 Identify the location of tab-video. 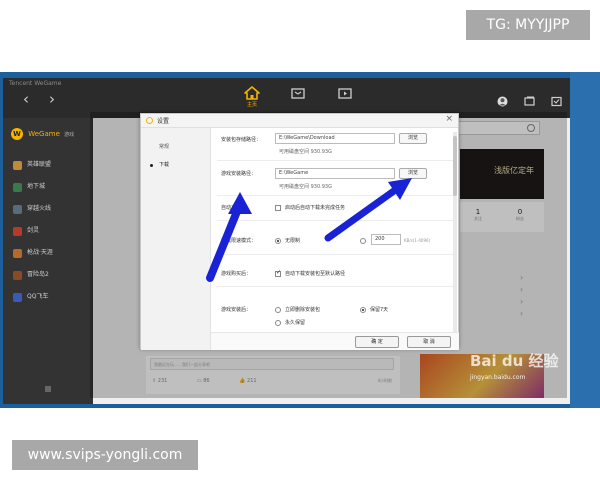
(345, 99).